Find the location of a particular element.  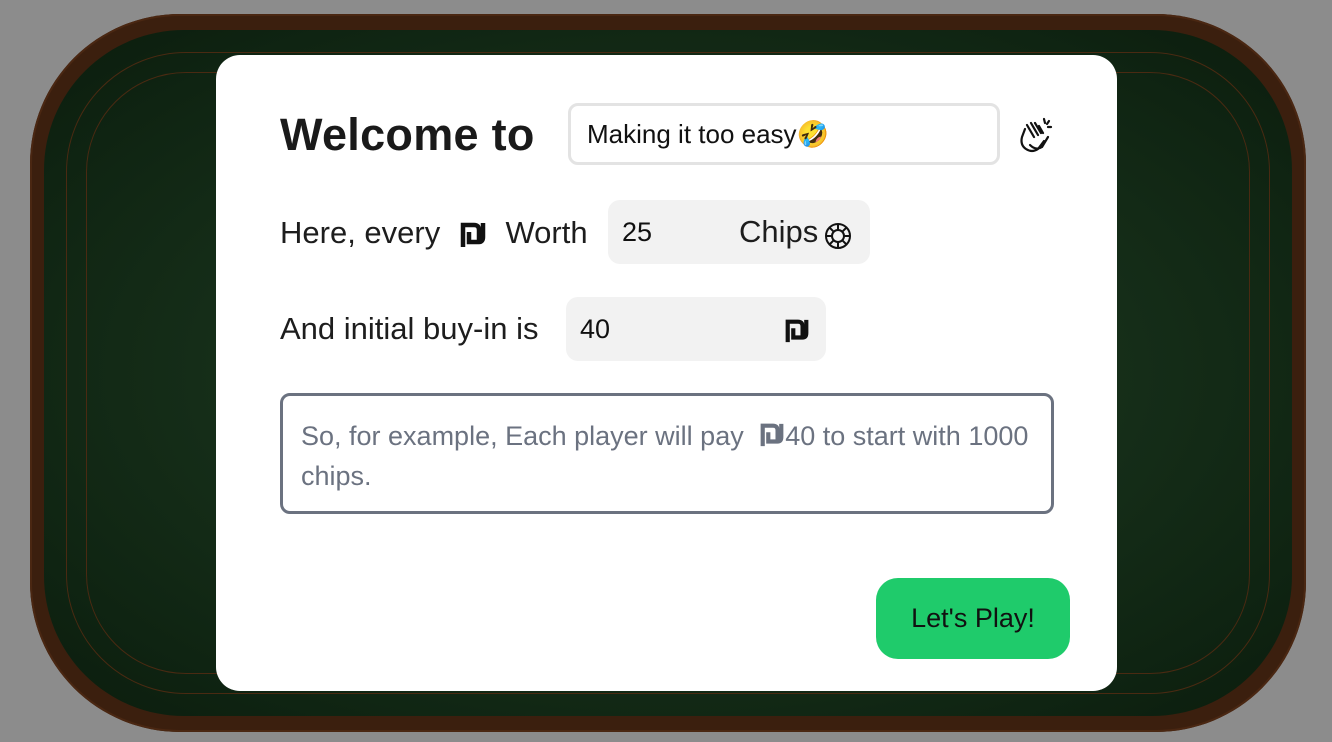

buyin-input is located at coordinates (630, 329).